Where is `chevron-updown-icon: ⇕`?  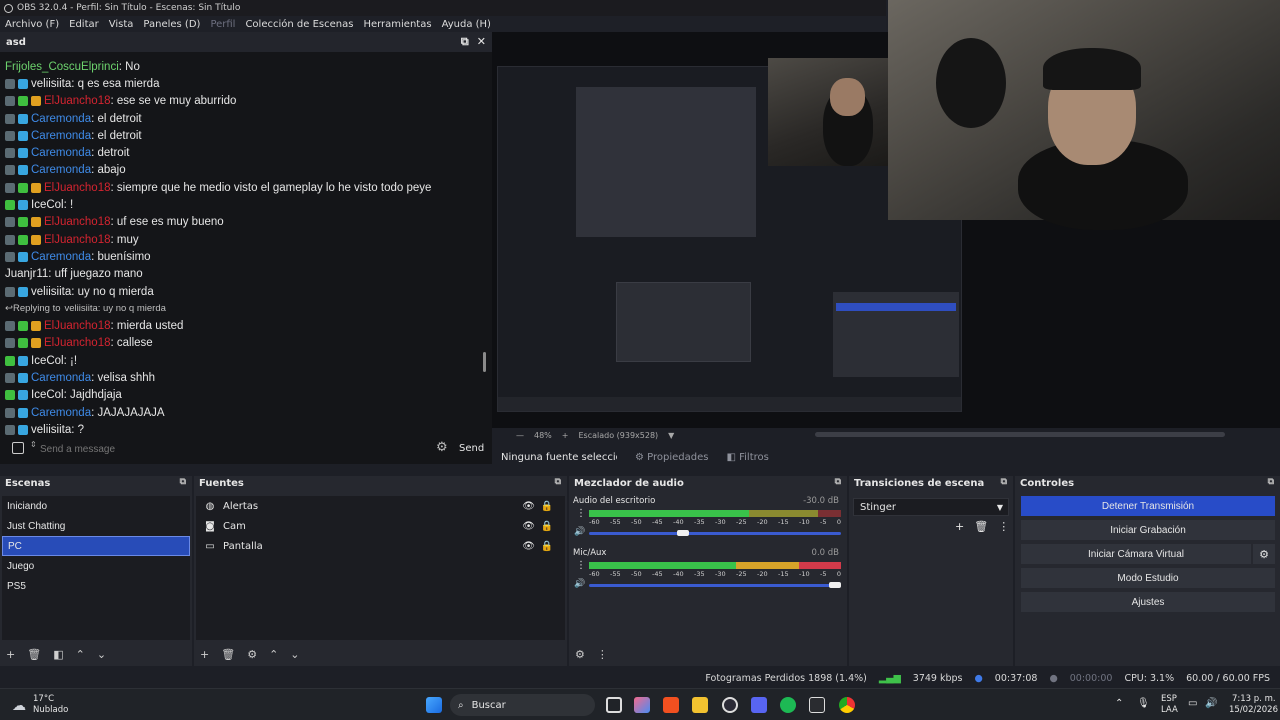 chevron-updown-icon: ⇕ is located at coordinates (33, 444).